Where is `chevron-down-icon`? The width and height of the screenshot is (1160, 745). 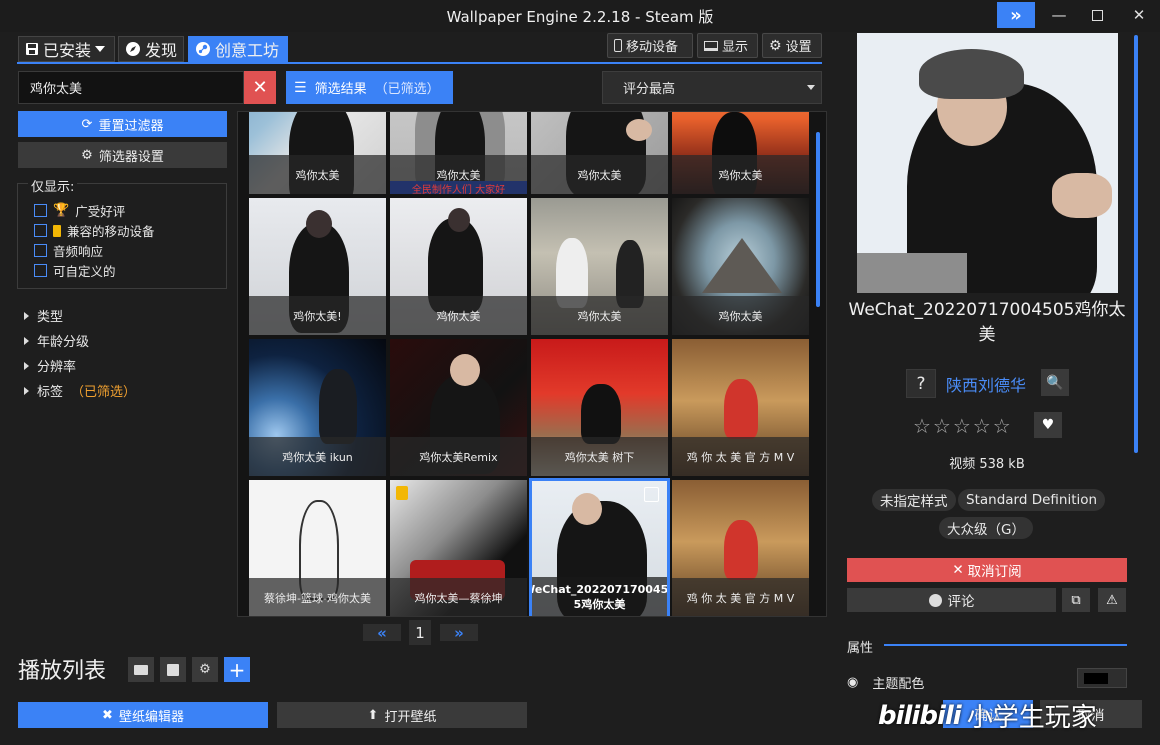 chevron-down-icon is located at coordinates (100, 49).